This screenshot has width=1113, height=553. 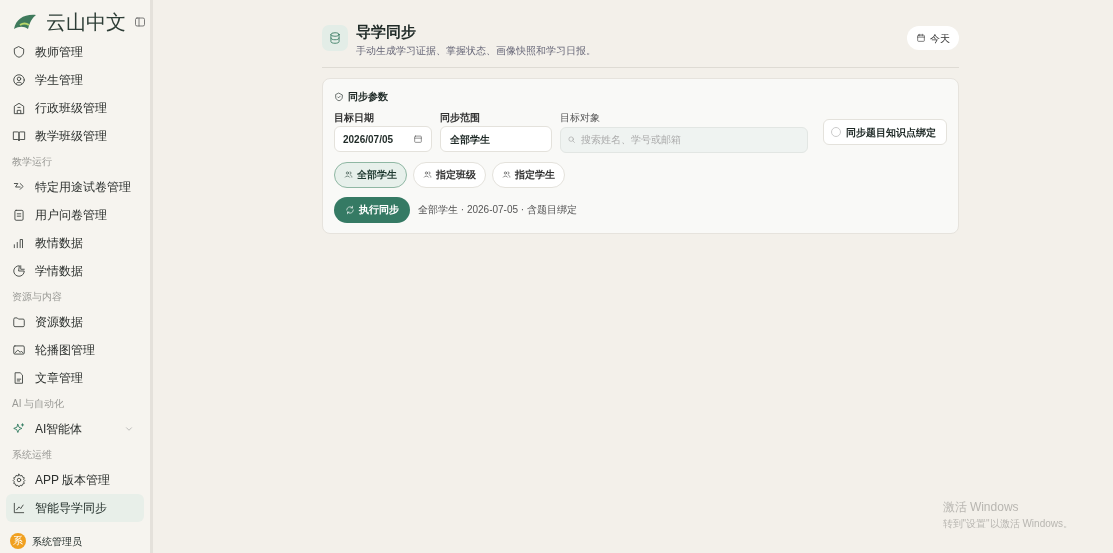 What do you see at coordinates (497, 210) in the screenshot?
I see `sync-summary: 全部学生 · 2026-07-05 · 含题目绑定` at bounding box center [497, 210].